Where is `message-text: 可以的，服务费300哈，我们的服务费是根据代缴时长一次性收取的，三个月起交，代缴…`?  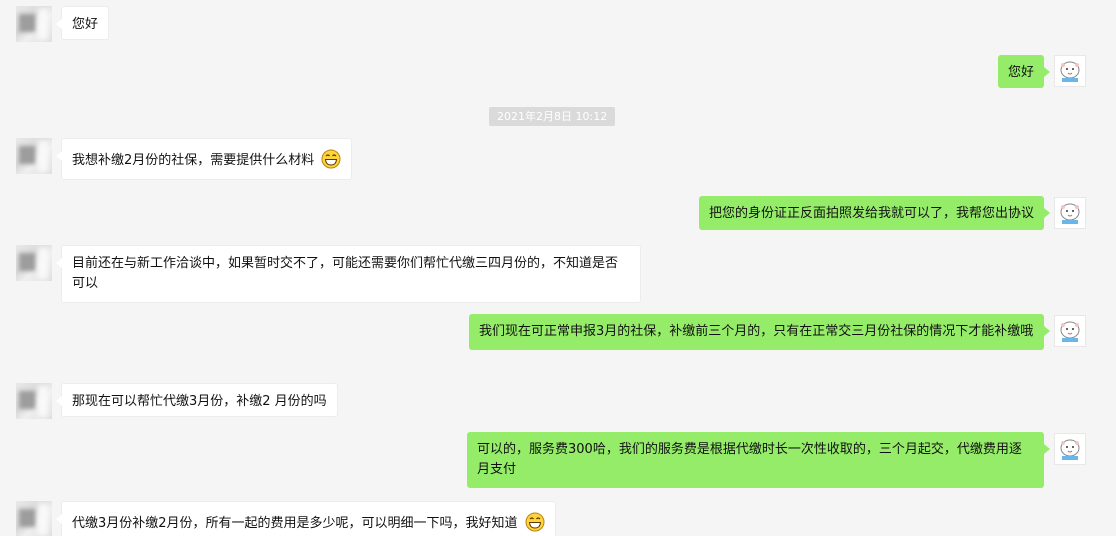 message-text: 可以的，服务费300哈，我们的服务费是根据代缴时长一次性收取的，三个月起交，代缴… is located at coordinates (749, 459).